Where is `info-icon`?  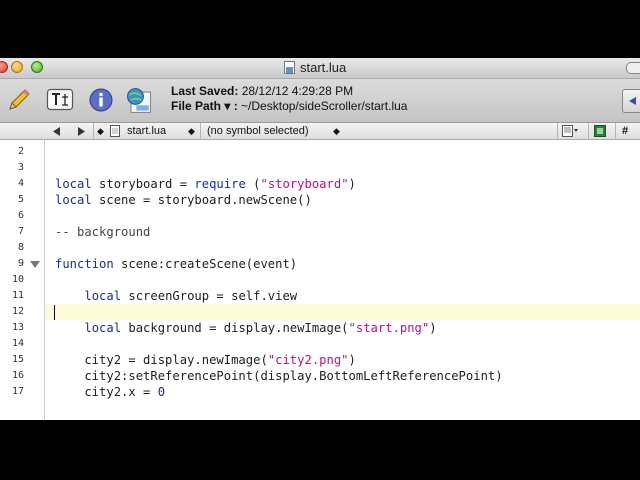
info-icon is located at coordinates (101, 100).